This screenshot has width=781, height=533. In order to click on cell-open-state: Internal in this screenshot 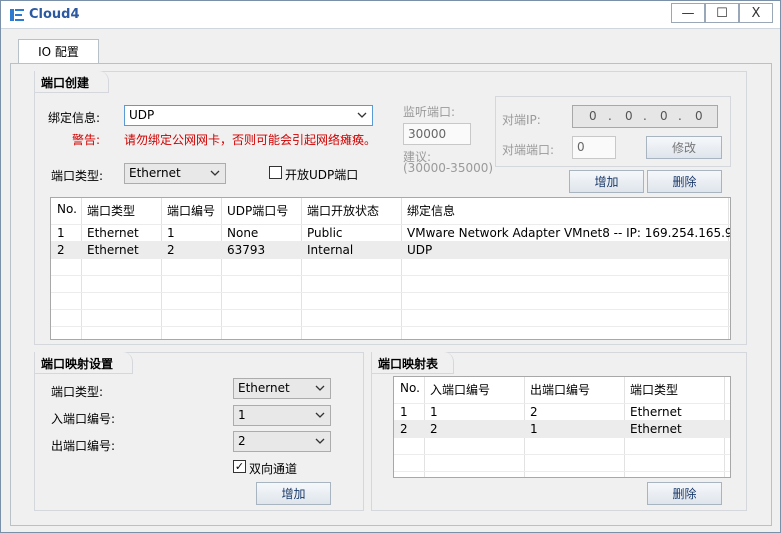, I will do `click(330, 250)`.